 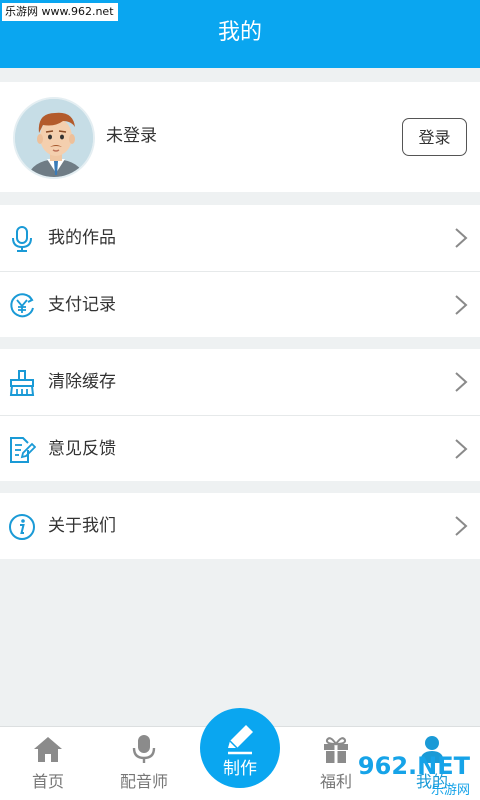 What do you see at coordinates (82, 449) in the screenshot?
I see `menu-item-label: 意见反馈` at bounding box center [82, 449].